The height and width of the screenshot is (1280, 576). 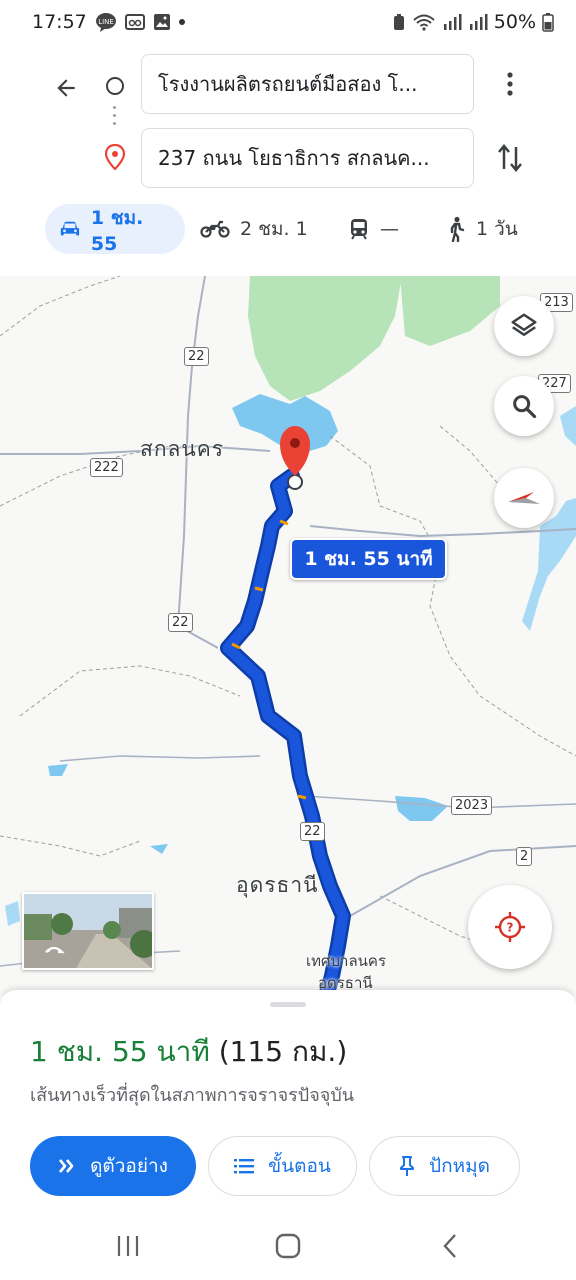 I want to click on location-unknown-icon: ?, so click(x=510, y=927).